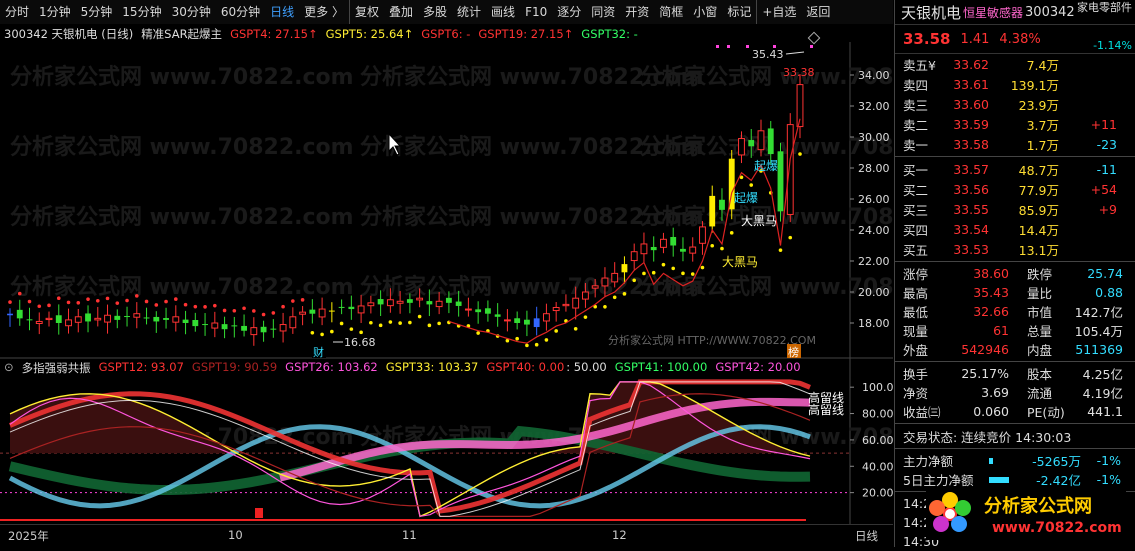  Describe the element at coordinates (569, 12) in the screenshot. I see `toolbar-item-14: 逐分` at that location.